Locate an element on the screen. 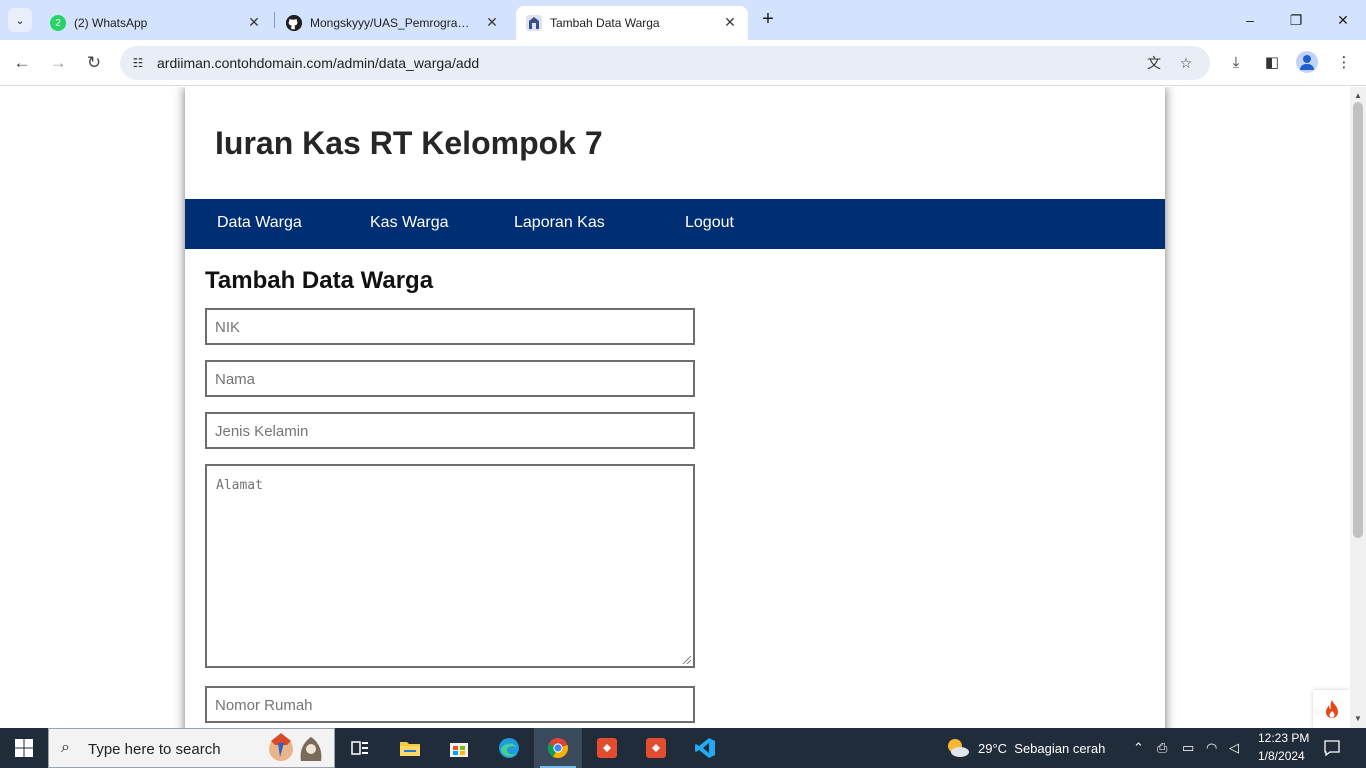 This screenshot has height=768, width=1366. nav-kas-warga: Kas Warga is located at coordinates (409, 223).